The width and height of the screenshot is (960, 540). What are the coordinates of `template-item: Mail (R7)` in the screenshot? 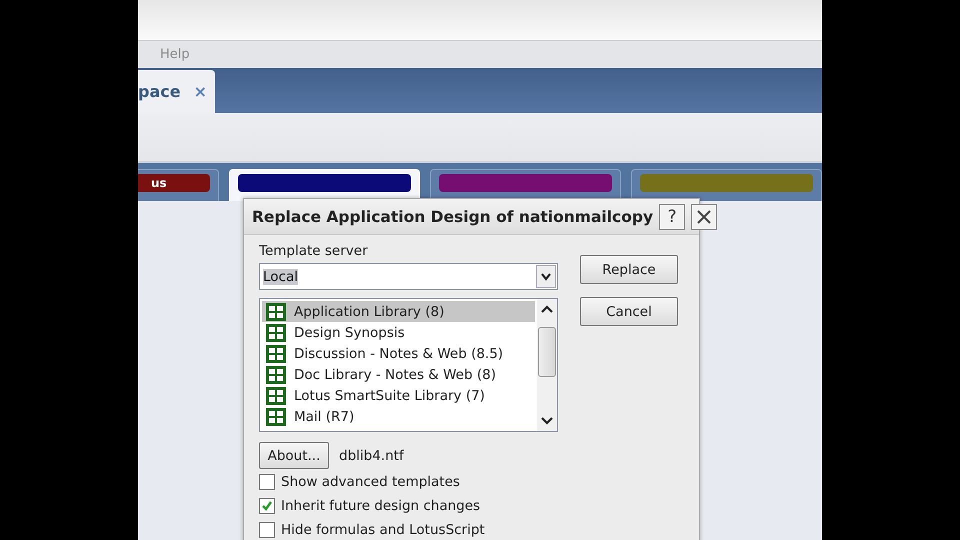 It's located at (324, 416).